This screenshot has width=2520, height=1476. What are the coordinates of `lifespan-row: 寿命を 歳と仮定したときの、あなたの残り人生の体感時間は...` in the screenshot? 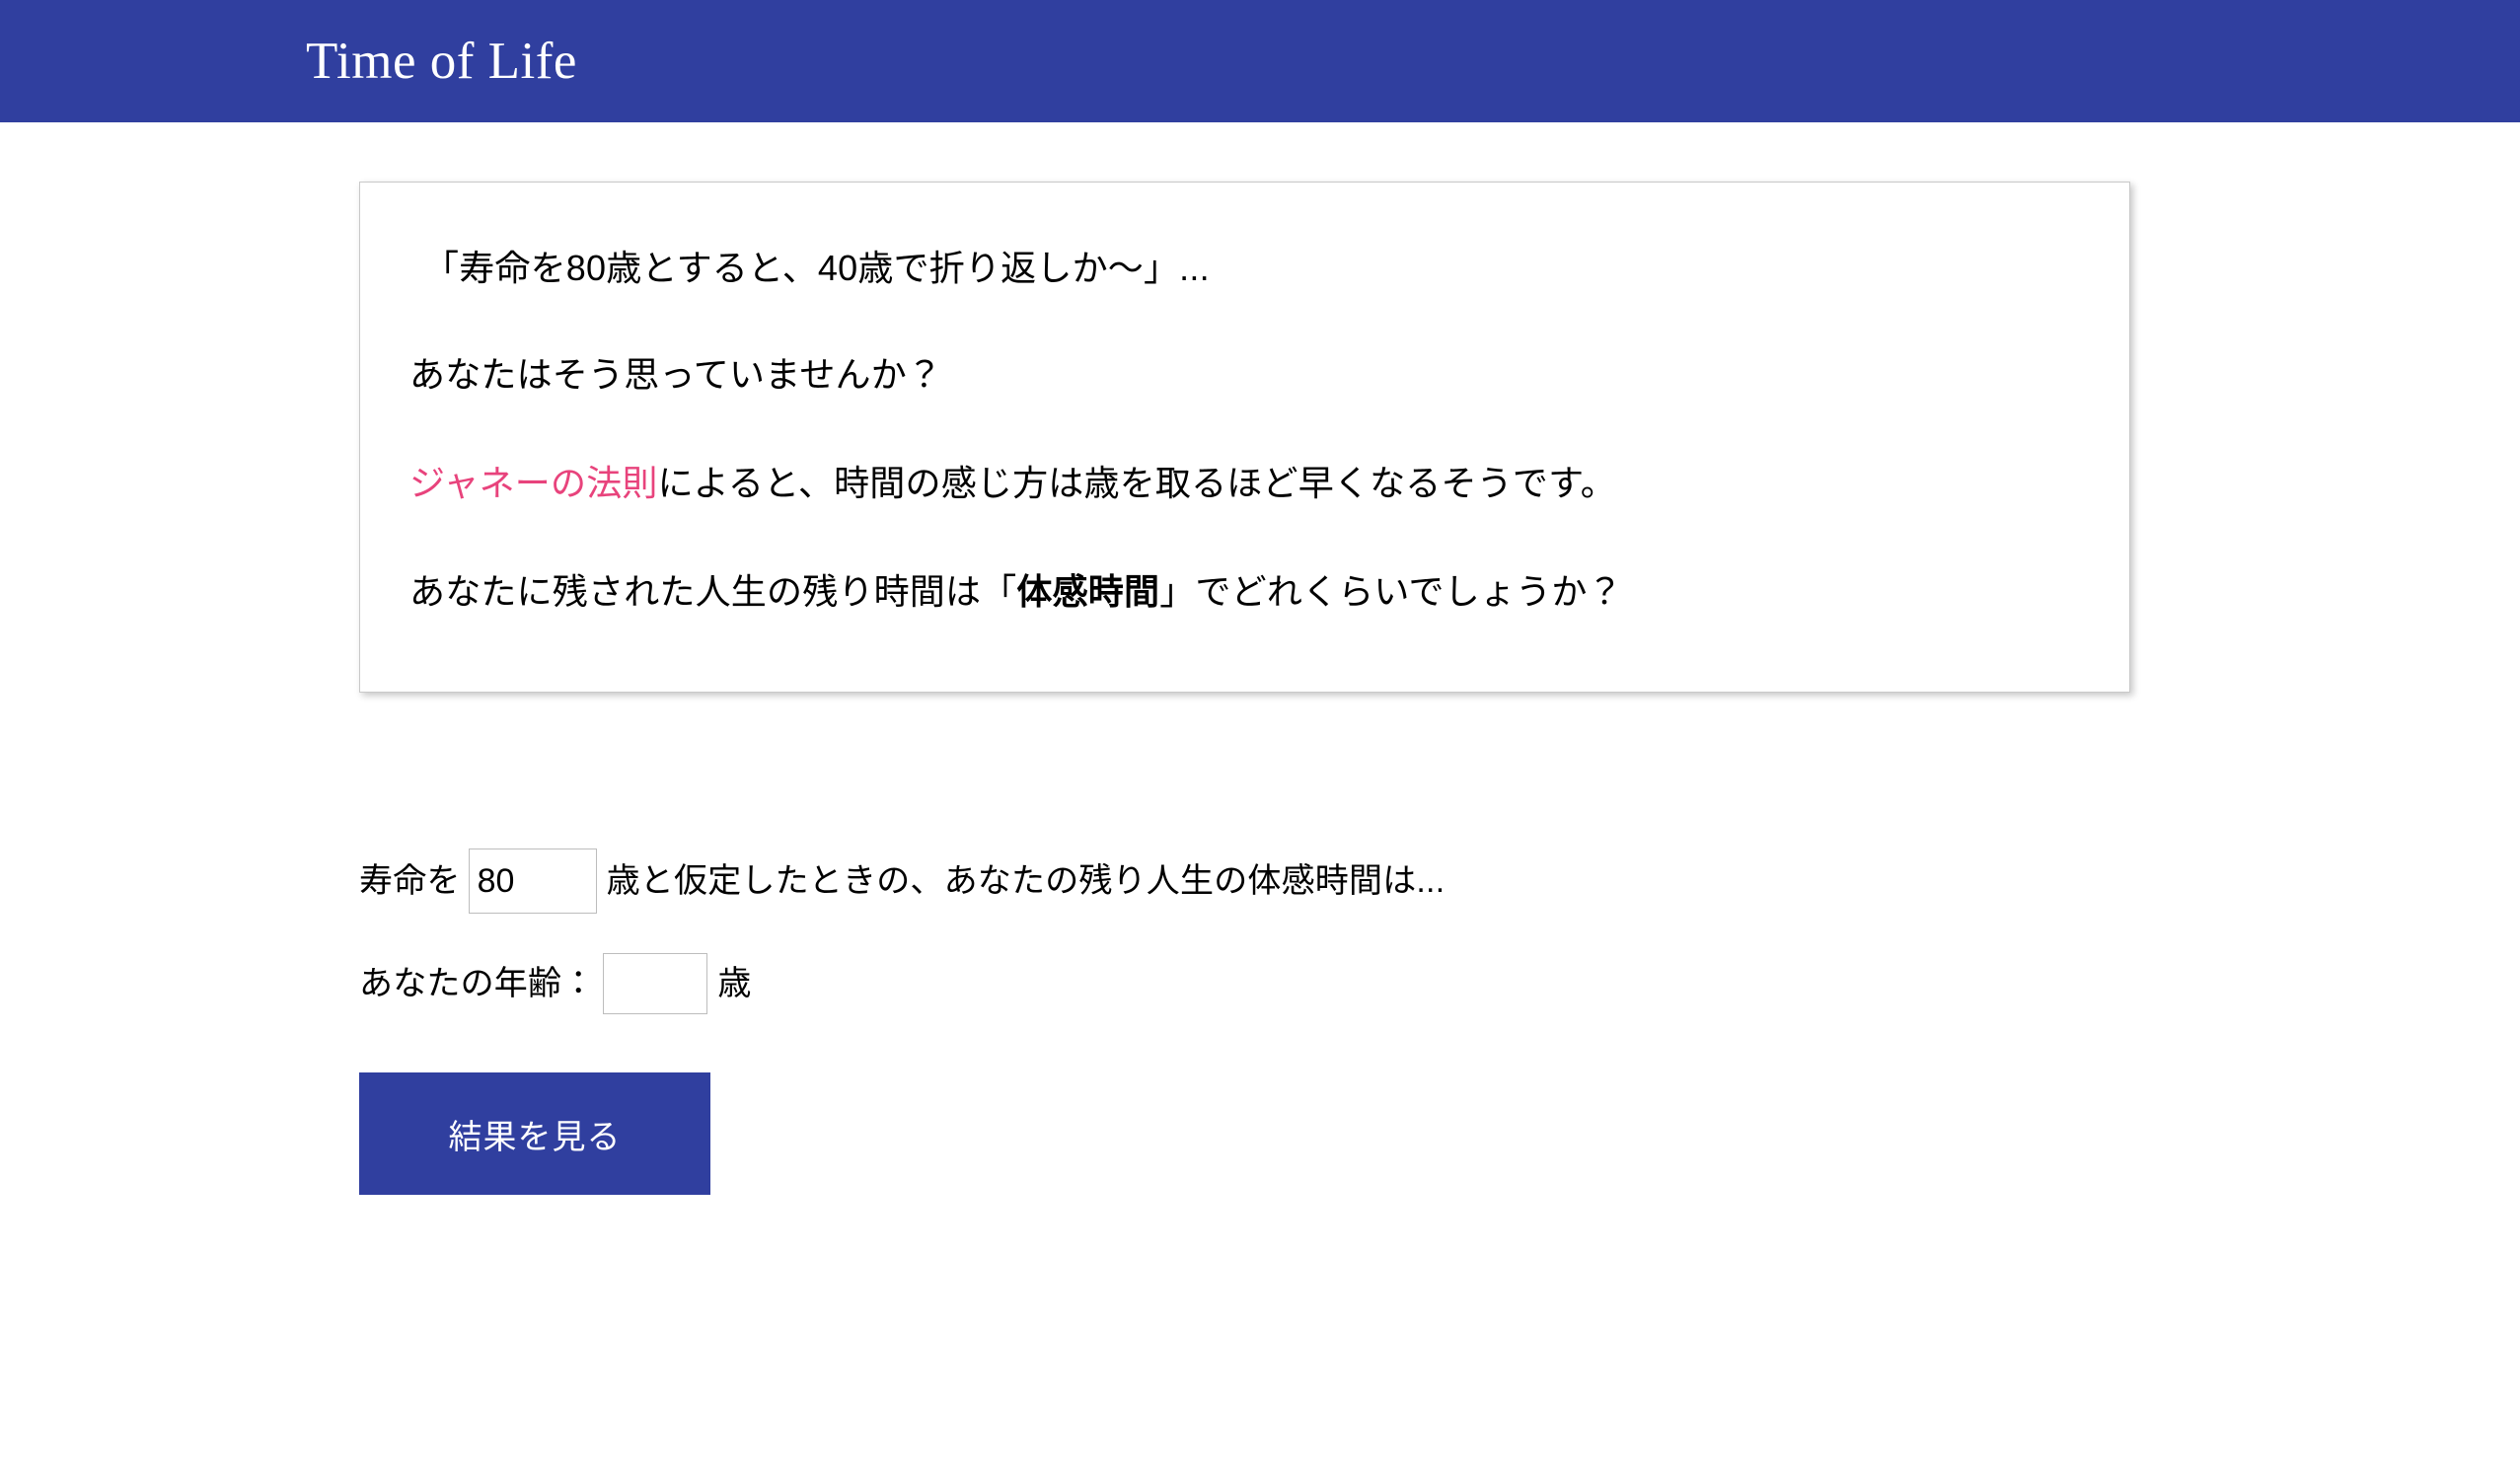 It's located at (1247, 881).